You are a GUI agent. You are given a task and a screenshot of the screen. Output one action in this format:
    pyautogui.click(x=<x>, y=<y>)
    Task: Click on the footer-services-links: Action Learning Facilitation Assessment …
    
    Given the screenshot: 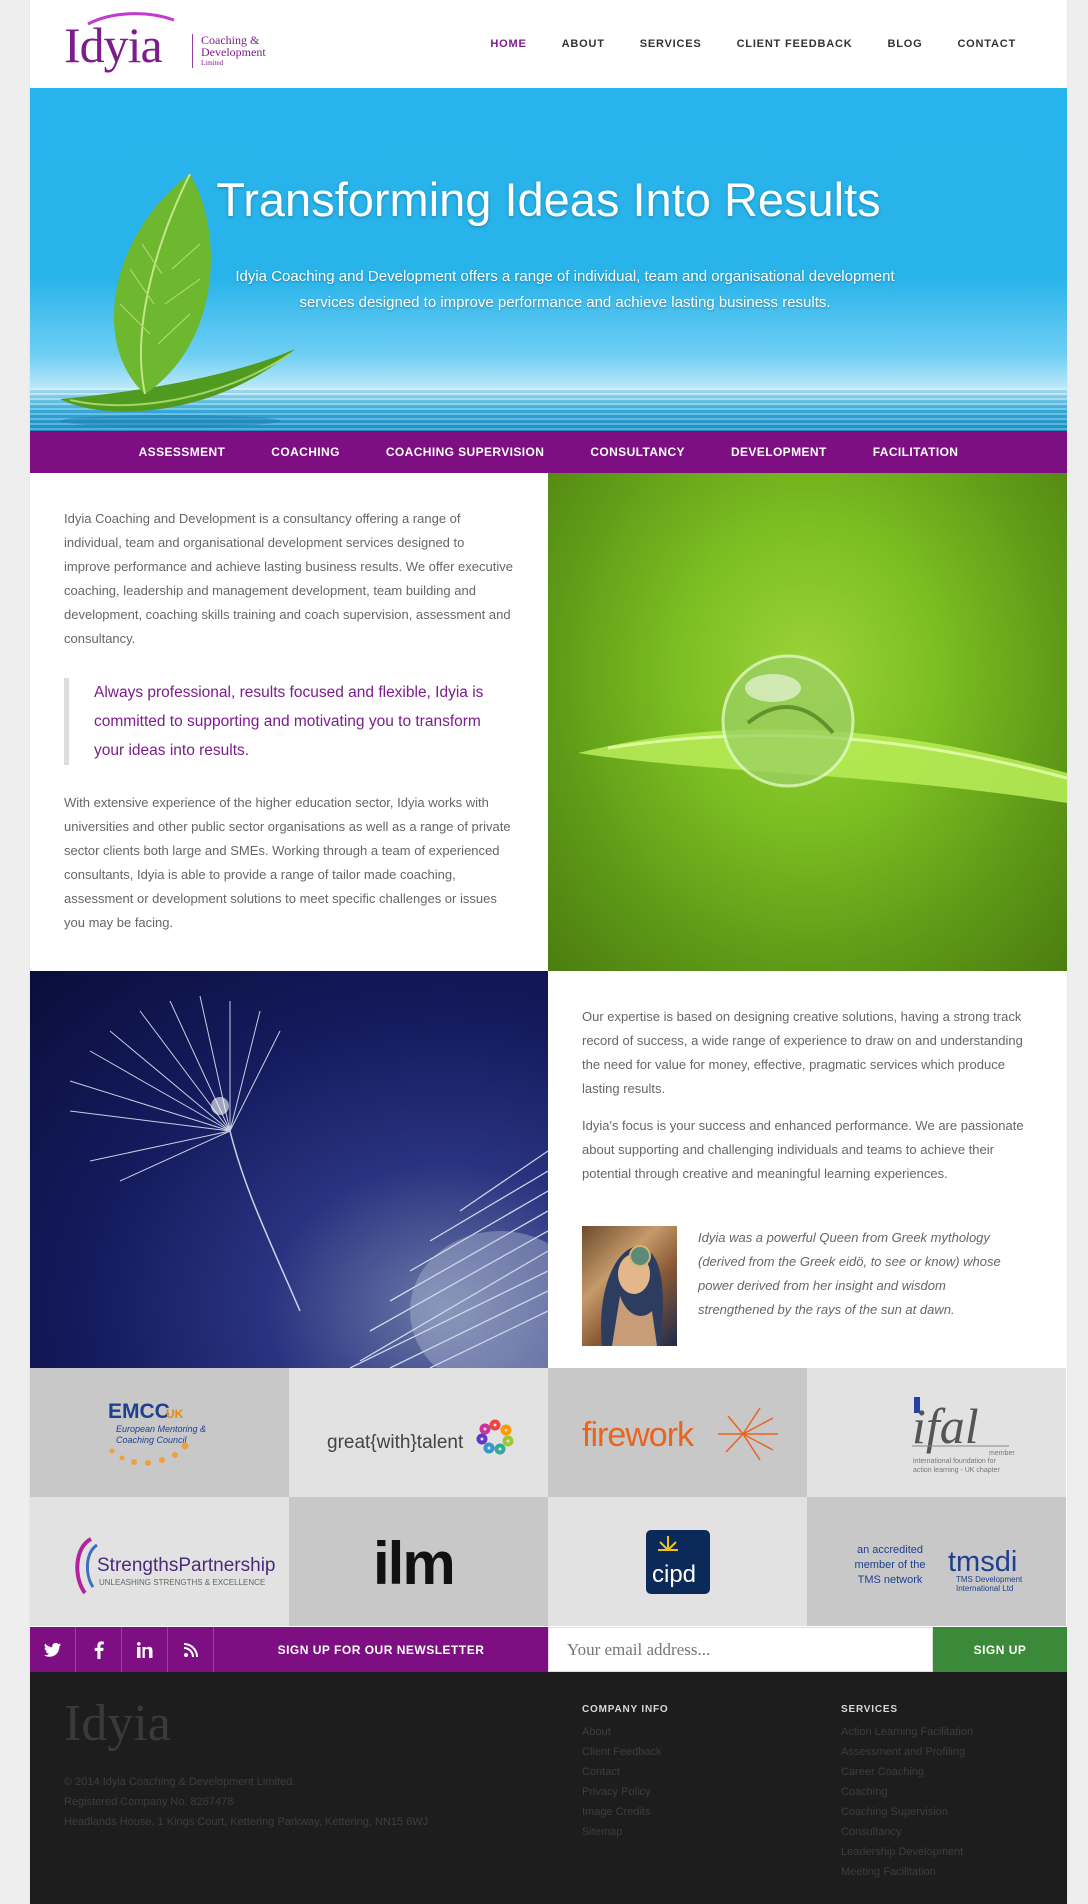 What is the action you would take?
    pyautogui.click(x=907, y=1802)
    